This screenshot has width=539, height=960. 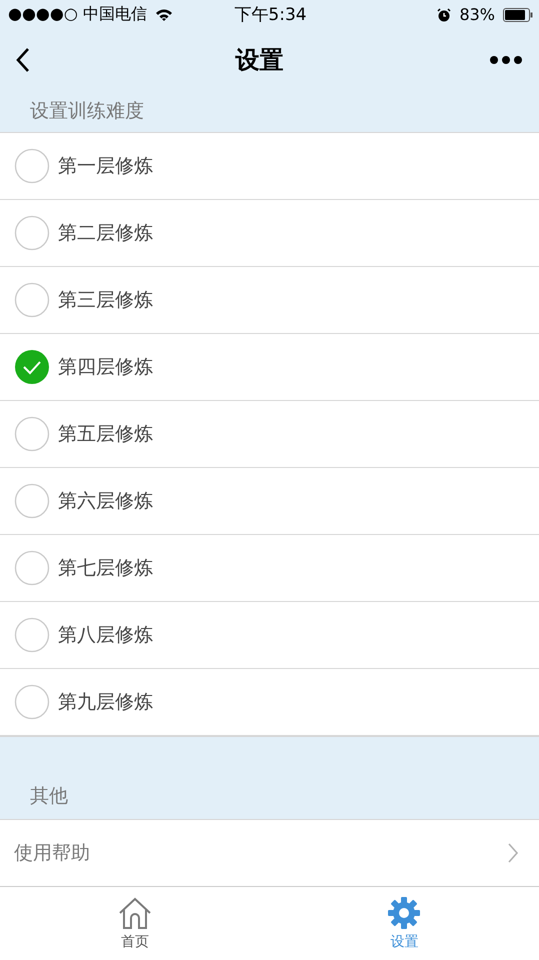 I want to click on list-item: 第一层修炼, so click(x=269, y=166).